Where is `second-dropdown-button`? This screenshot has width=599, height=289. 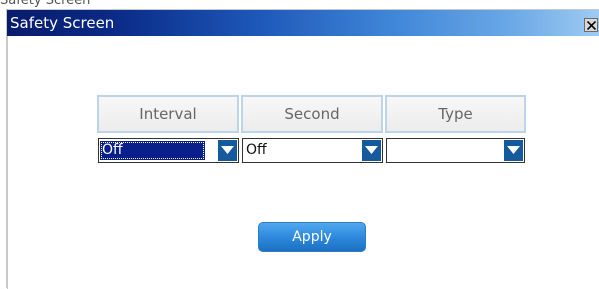 second-dropdown-button is located at coordinates (371, 150).